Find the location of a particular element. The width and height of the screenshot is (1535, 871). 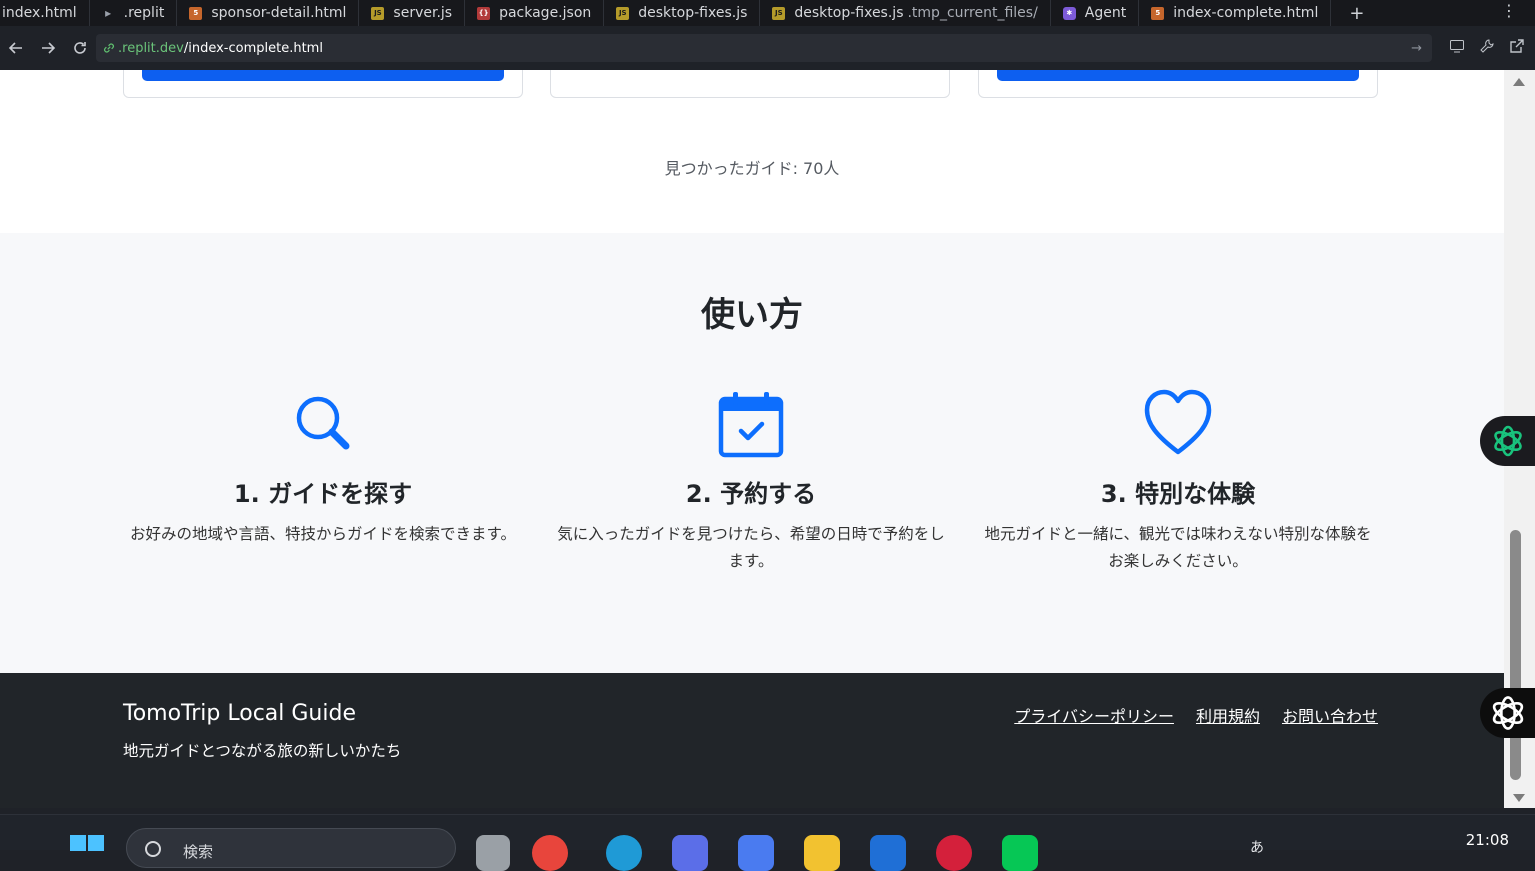

scroll-thumb is located at coordinates (1515, 655).